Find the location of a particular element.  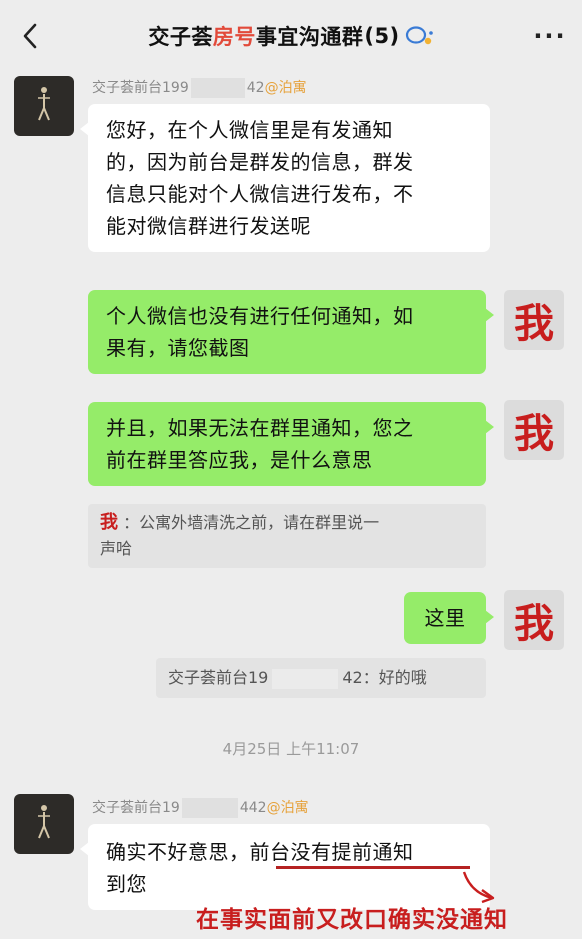

chat-title: 交子荟 房号 事宜沟通群 (5) is located at coordinates (291, 36).